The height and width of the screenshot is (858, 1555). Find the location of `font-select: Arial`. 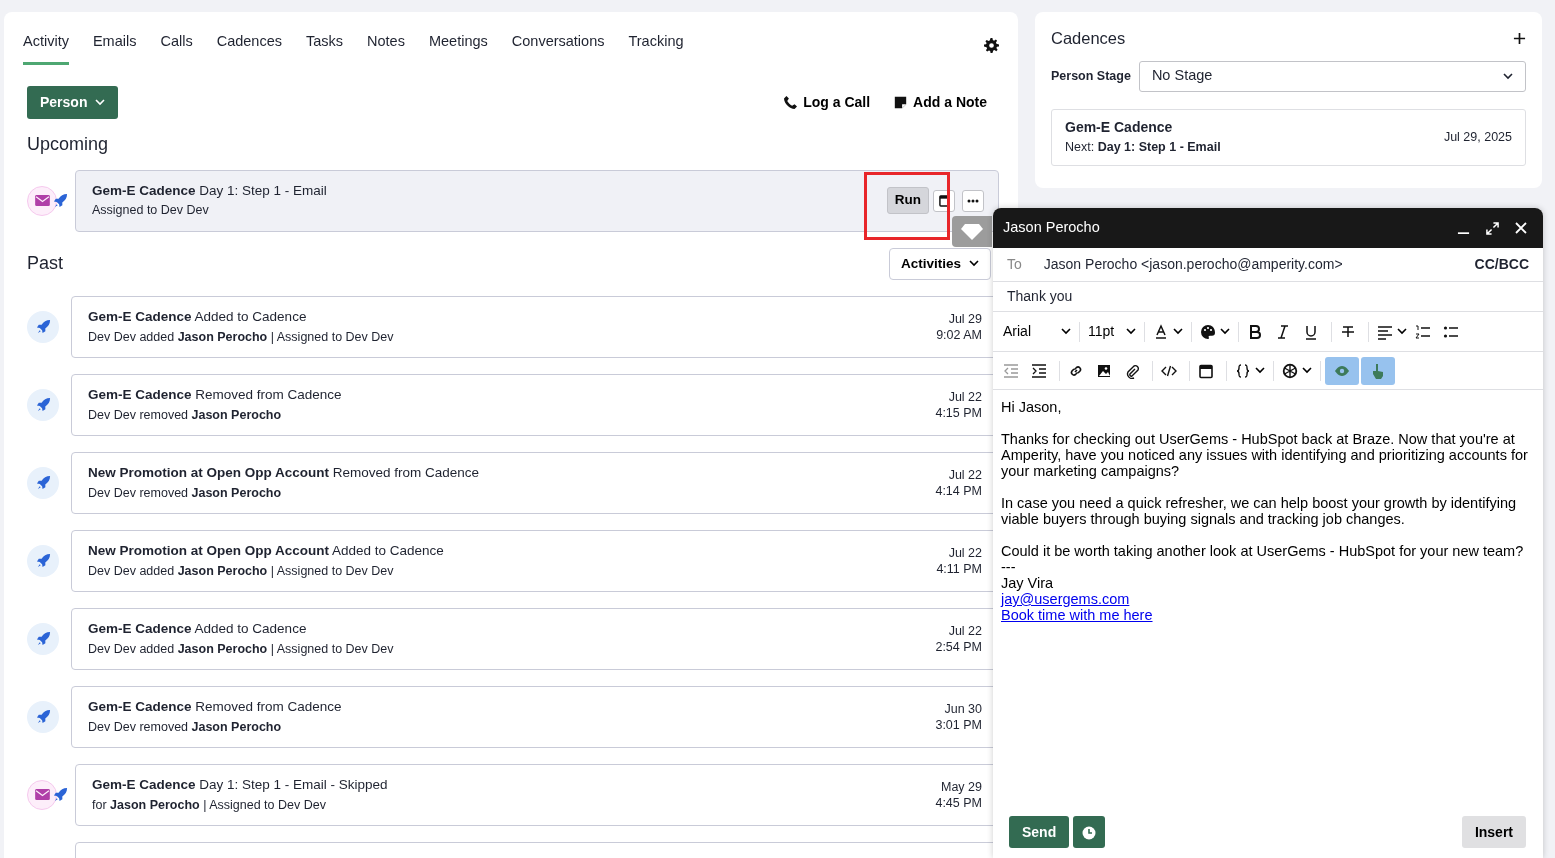

font-select: Arial is located at coordinates (1037, 331).